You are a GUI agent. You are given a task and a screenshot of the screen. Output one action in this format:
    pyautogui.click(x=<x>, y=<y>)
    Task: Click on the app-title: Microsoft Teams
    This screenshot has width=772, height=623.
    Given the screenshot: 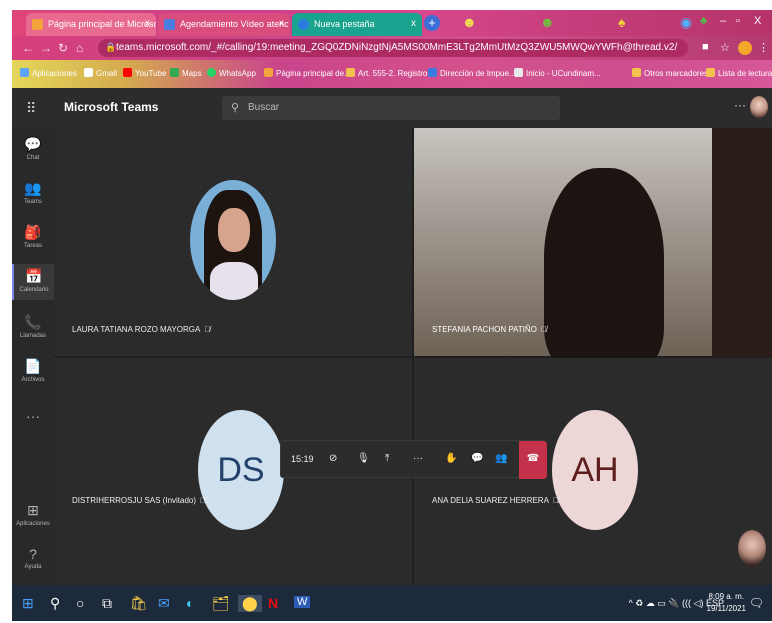 What is the action you would take?
    pyautogui.click(x=111, y=107)
    